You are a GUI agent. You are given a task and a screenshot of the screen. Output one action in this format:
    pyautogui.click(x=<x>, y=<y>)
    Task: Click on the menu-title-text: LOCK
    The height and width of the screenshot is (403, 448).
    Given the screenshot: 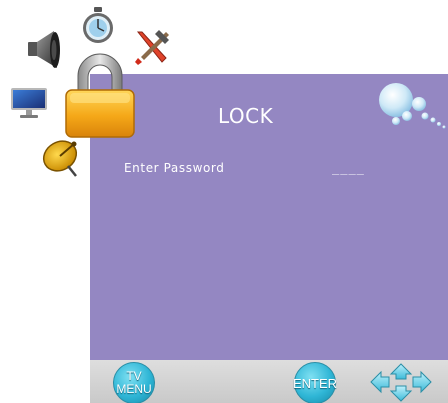 What is the action you would take?
    pyautogui.click(x=246, y=116)
    